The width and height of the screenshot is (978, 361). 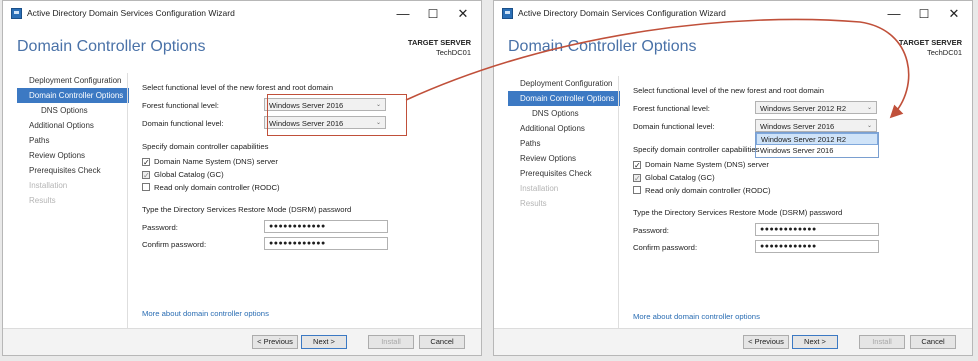 What do you see at coordinates (657, 68) in the screenshot?
I see `annotation-arrow` at bounding box center [657, 68].